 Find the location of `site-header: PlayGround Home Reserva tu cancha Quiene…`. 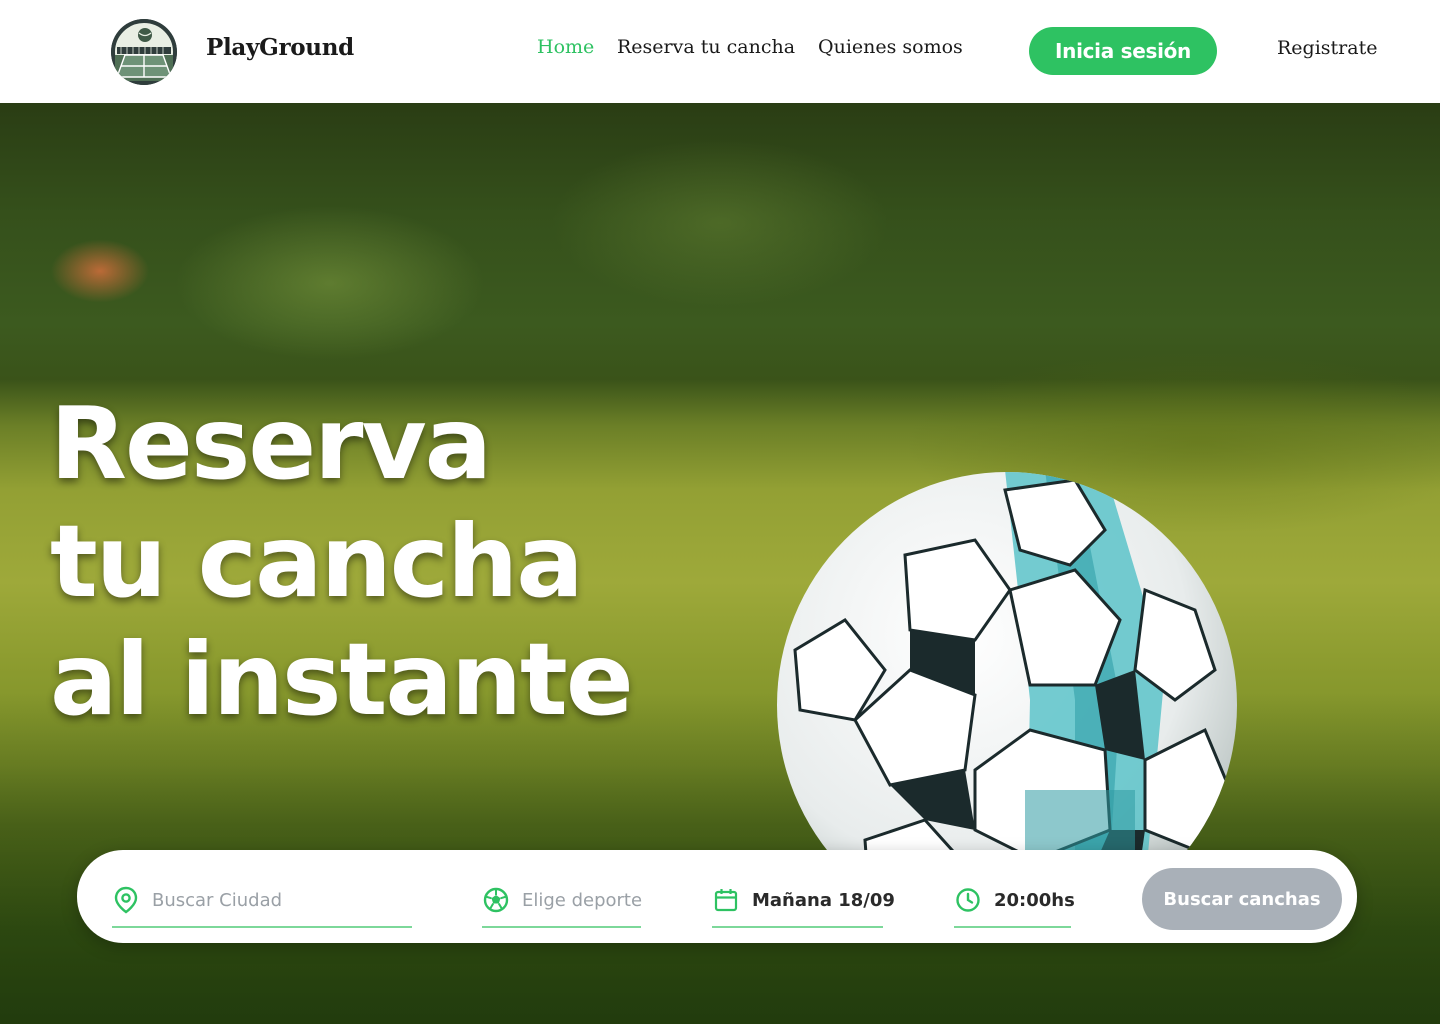

site-header: PlayGround Home Reserva tu cancha Quiene… is located at coordinates (720, 51).